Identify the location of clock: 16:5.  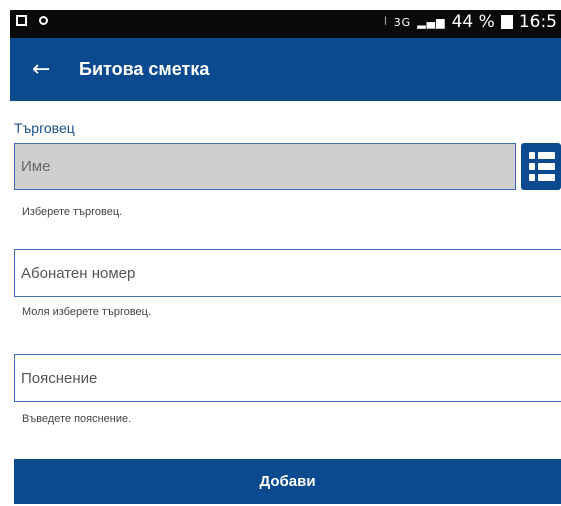
(537, 22).